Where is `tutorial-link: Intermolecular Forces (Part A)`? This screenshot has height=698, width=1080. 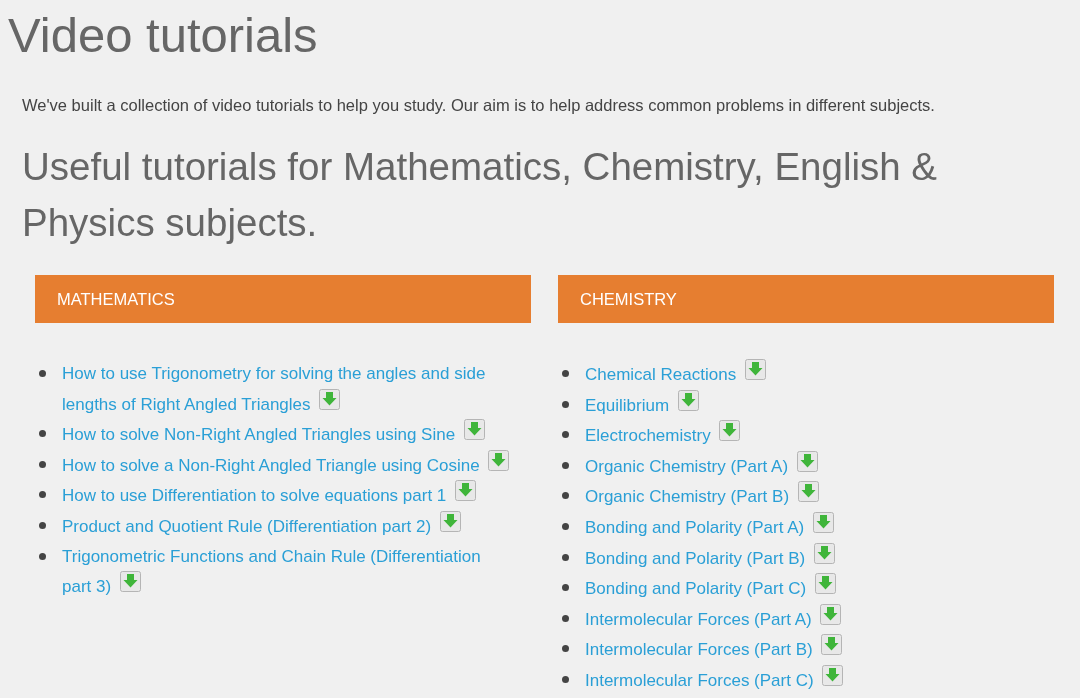
tutorial-link: Intermolecular Forces (Part A) is located at coordinates (713, 619).